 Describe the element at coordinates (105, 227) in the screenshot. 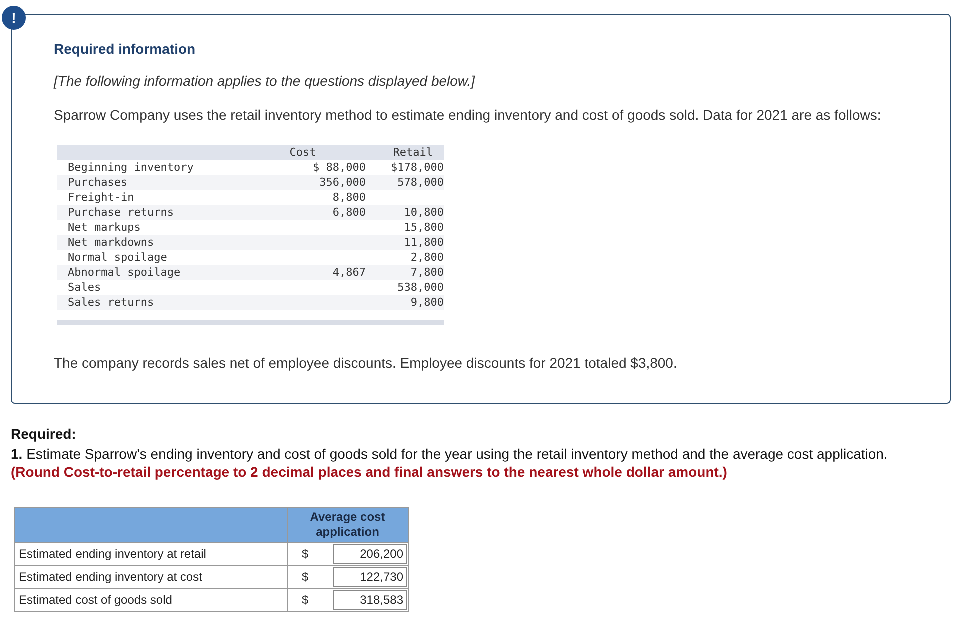

I see `row-label: Net markups` at that location.